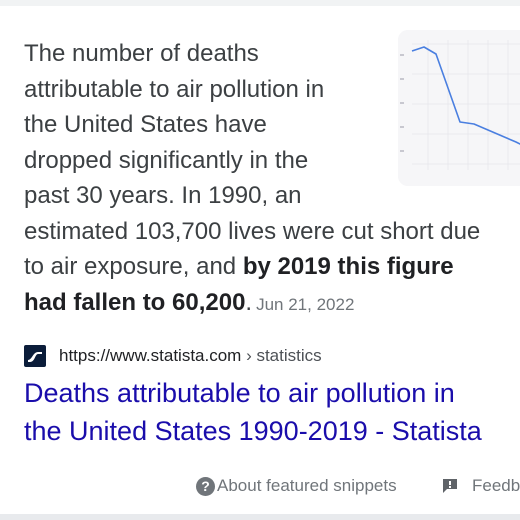 The image size is (520, 520). I want to click on thumbnail-chart-graphic, so click(459, 108).